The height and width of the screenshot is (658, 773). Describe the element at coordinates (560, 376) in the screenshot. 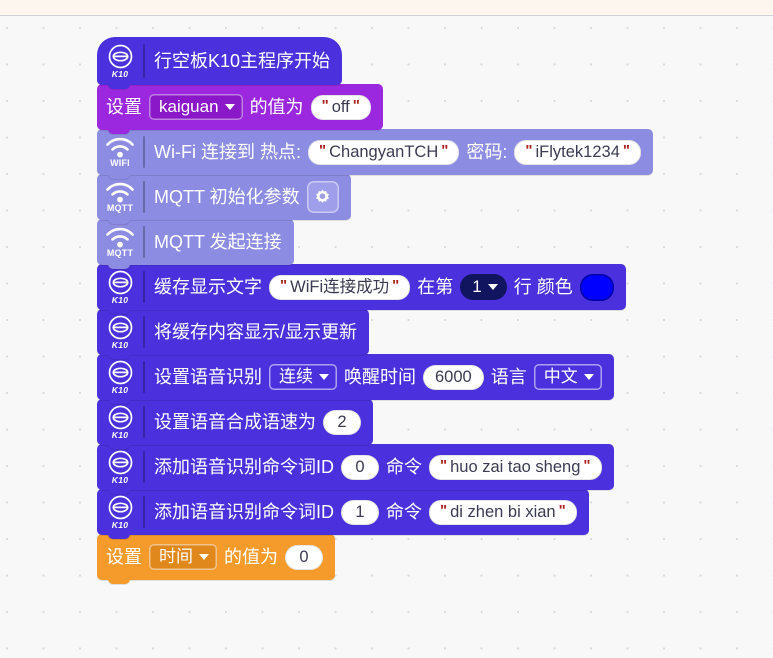

I see `dropdown-value: 中文` at that location.